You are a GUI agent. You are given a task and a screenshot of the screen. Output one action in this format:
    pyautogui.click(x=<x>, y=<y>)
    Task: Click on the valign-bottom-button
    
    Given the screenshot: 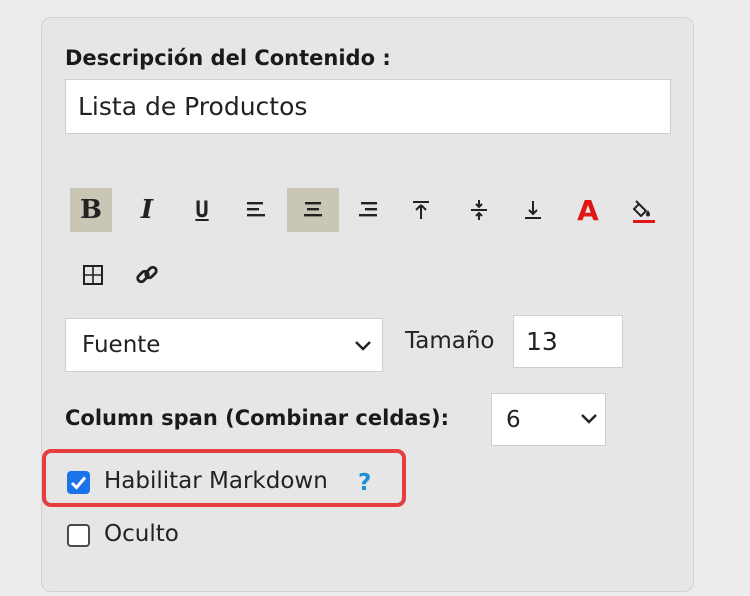 What is the action you would take?
    pyautogui.click(x=533, y=210)
    